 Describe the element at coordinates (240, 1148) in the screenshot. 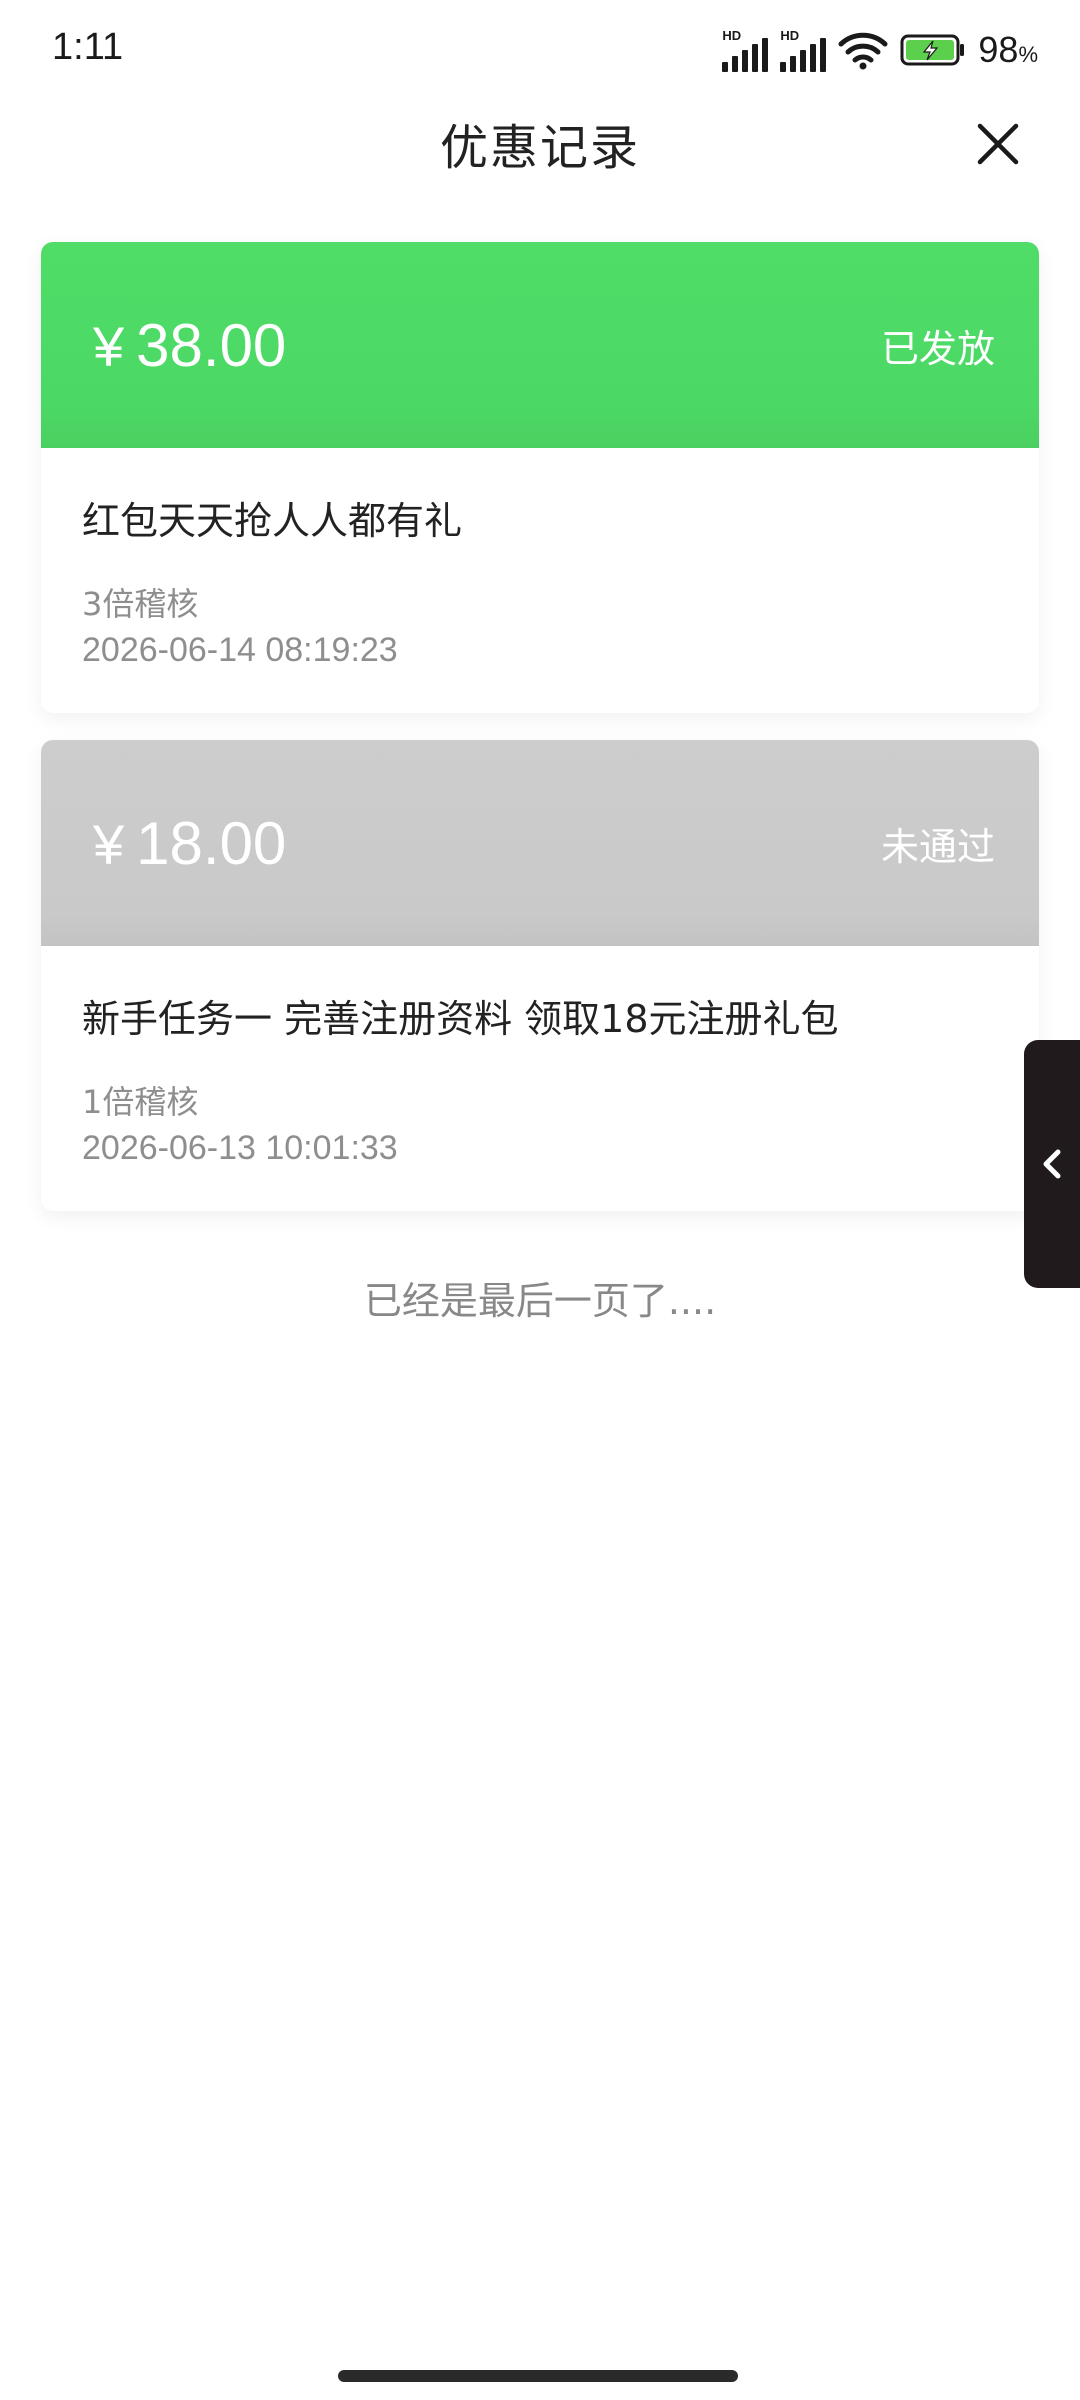

I see `record-datetime: 2026-06-13 10:01:33` at that location.